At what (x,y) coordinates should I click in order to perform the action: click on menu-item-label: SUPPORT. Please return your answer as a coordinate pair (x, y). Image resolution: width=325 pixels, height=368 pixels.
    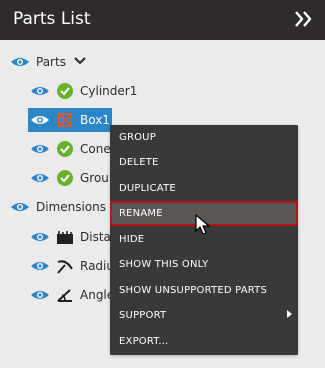
    Looking at the image, I should click on (143, 315).